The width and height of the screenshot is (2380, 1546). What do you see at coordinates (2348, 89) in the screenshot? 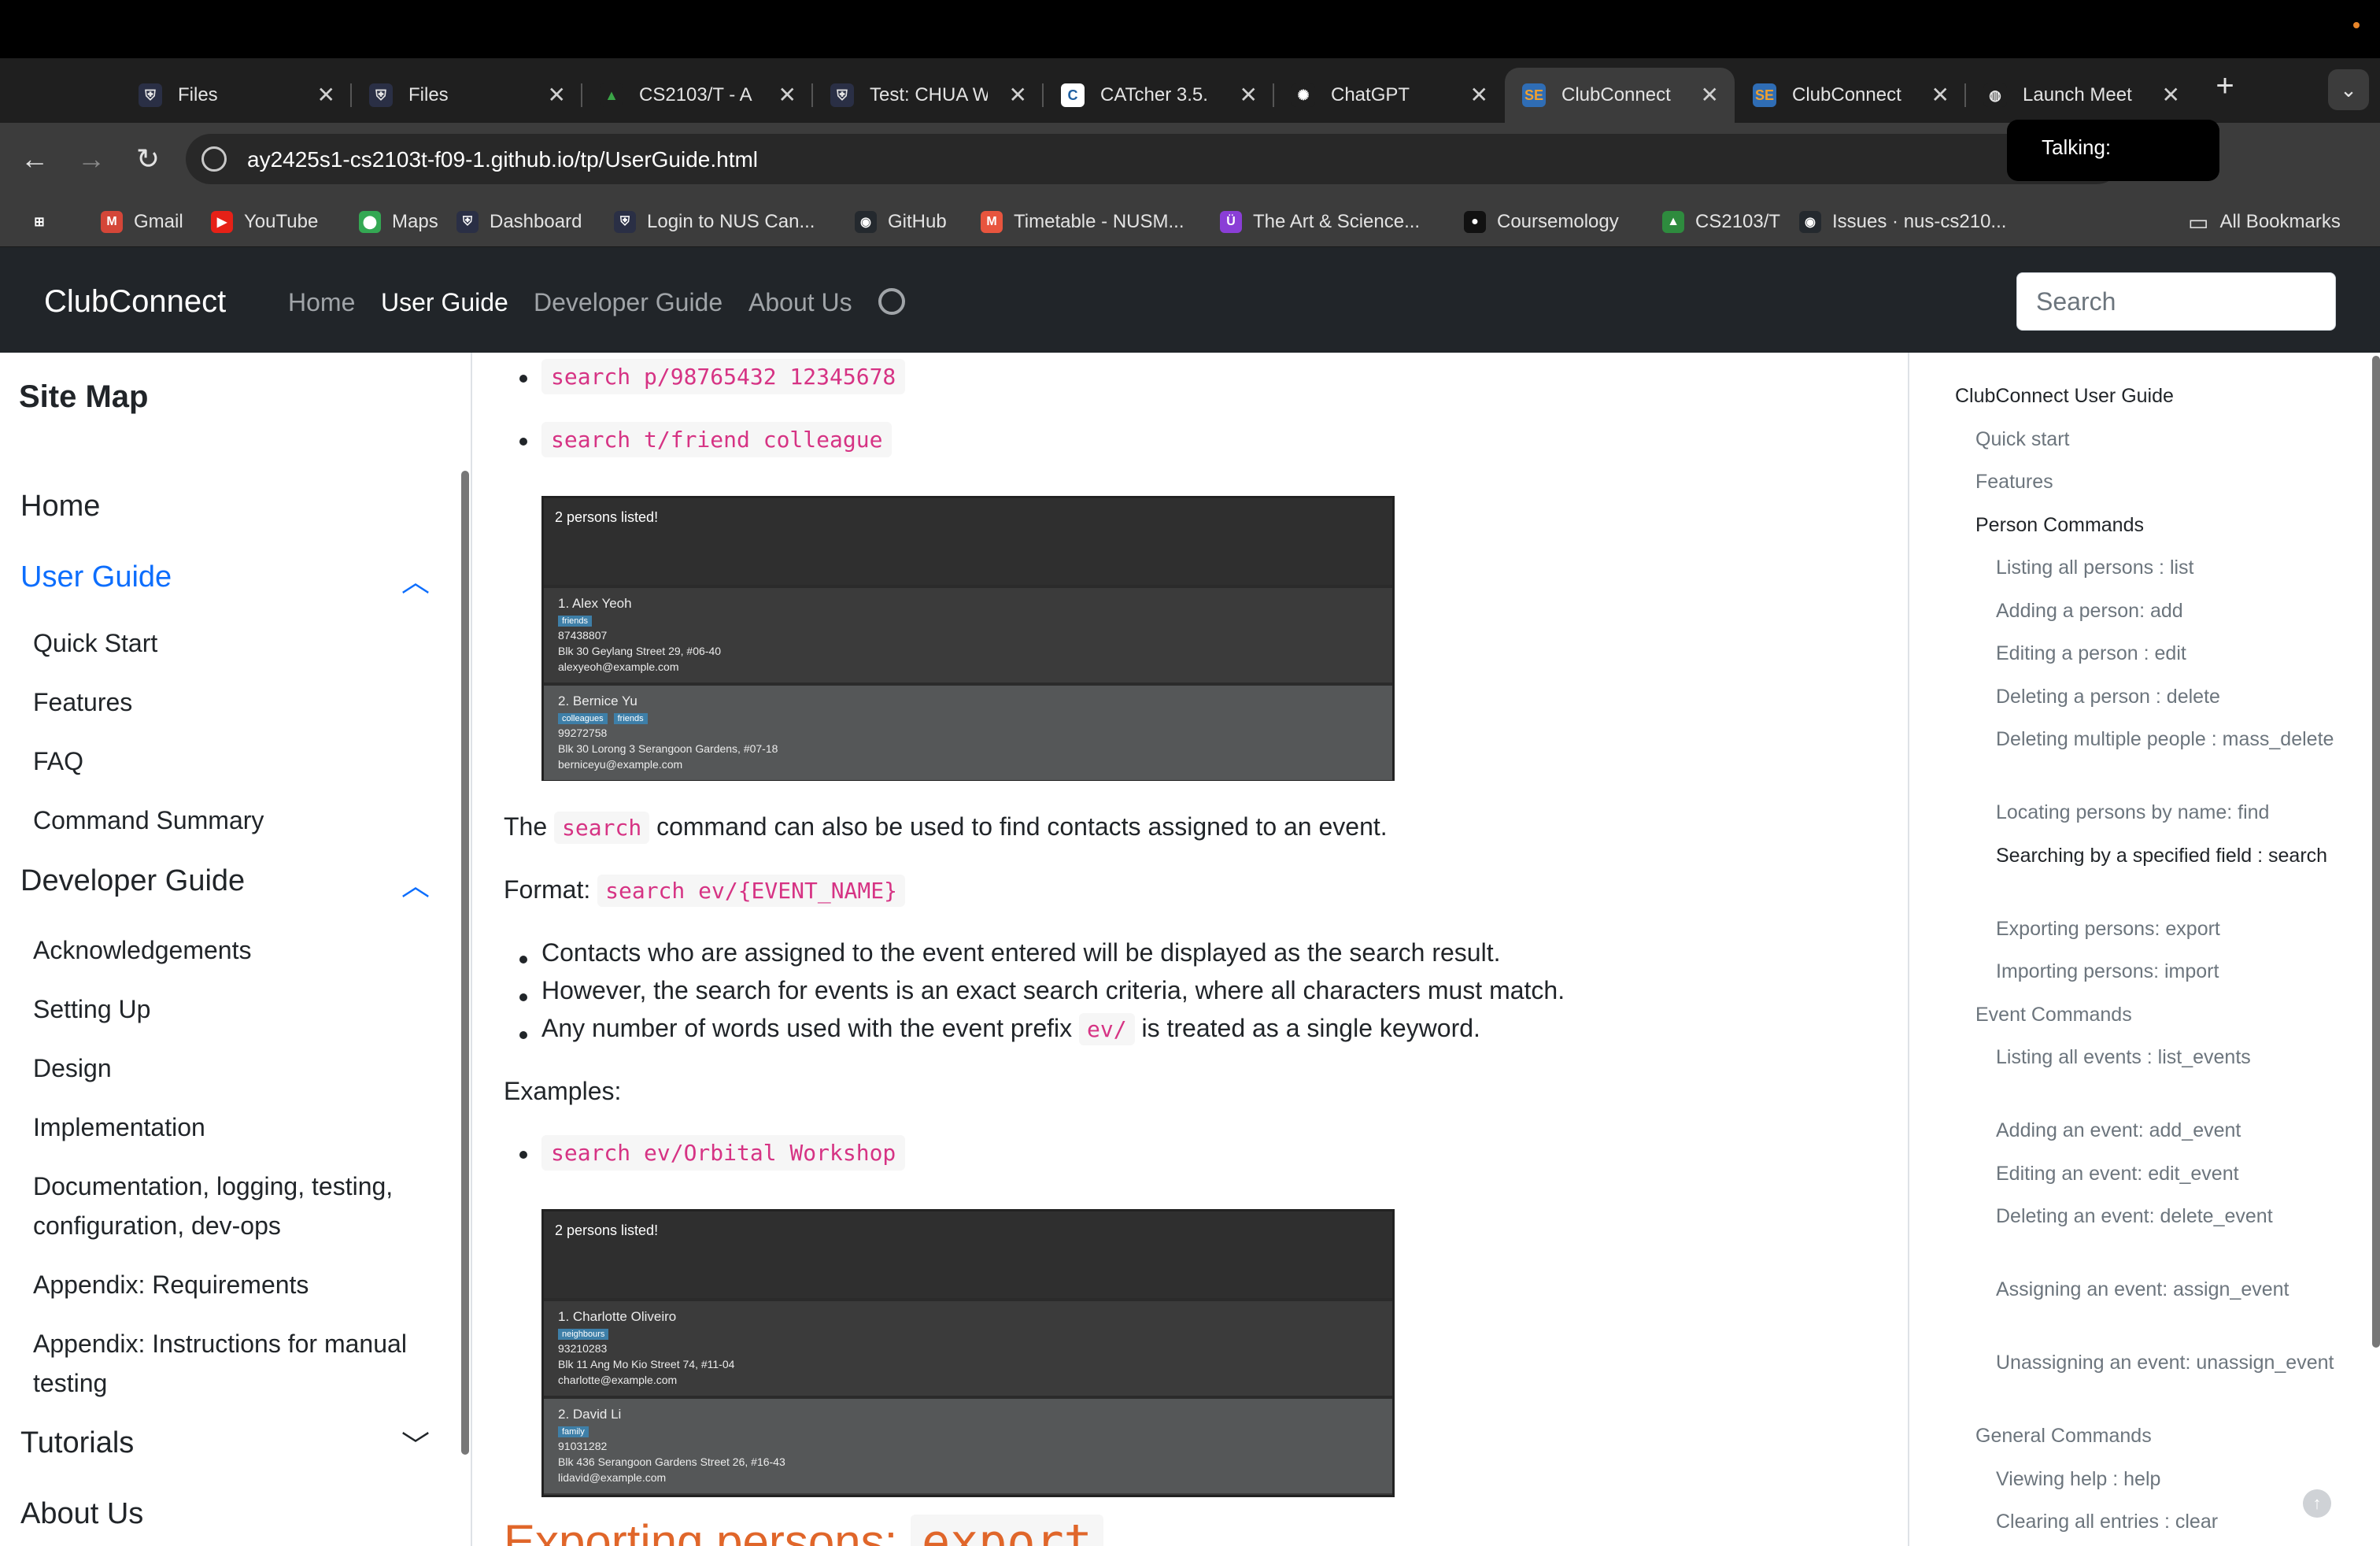
I see `tab-search-button: ⌄` at bounding box center [2348, 89].